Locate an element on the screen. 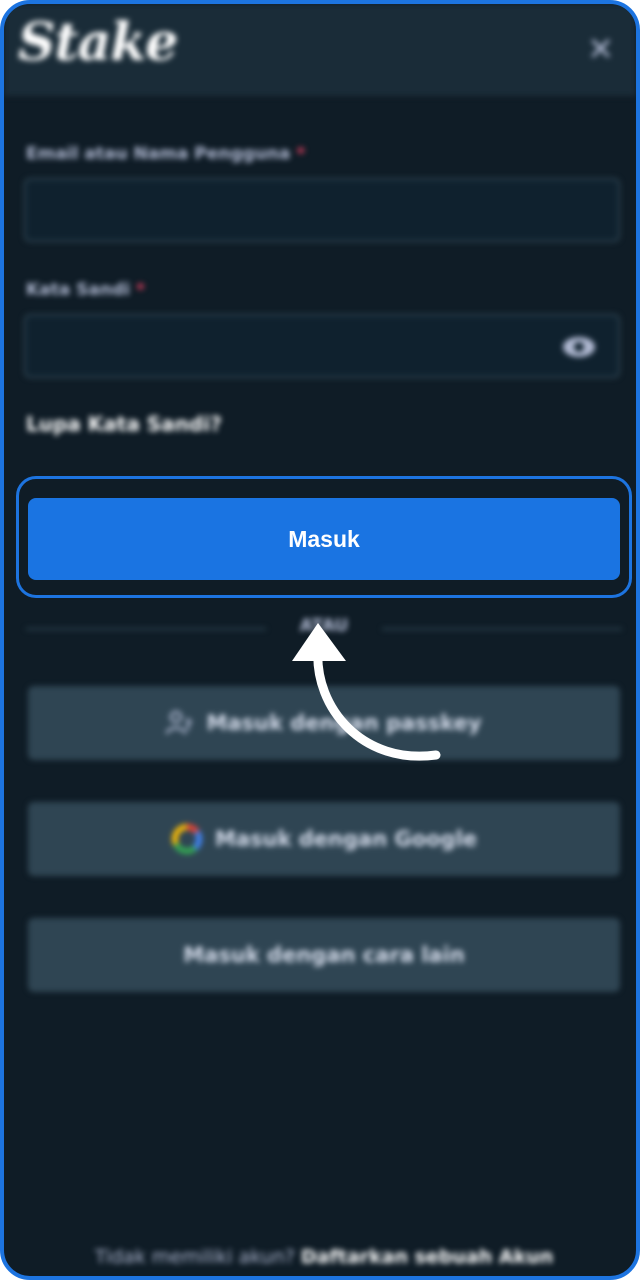  close-icon: ✕ is located at coordinates (600, 49).